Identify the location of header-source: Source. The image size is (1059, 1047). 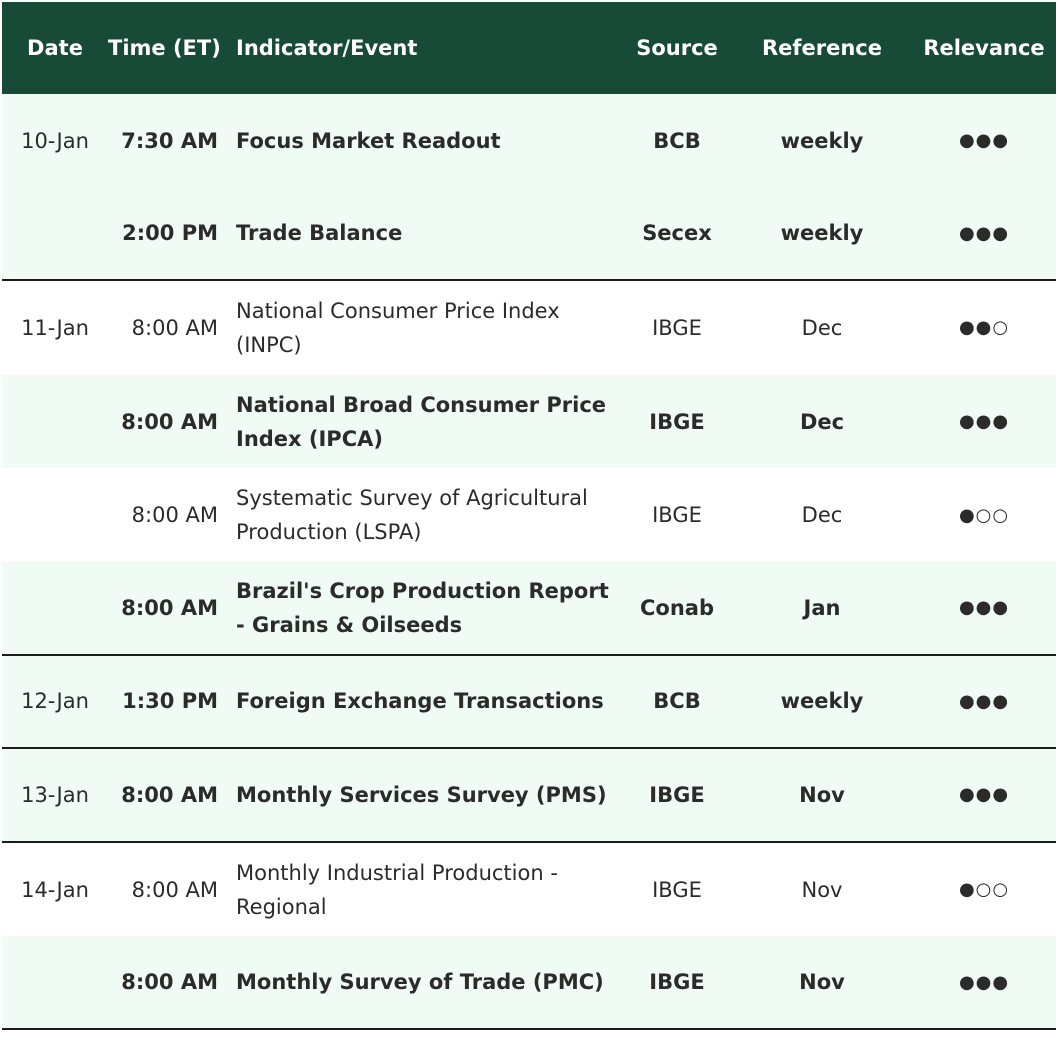
(677, 48).